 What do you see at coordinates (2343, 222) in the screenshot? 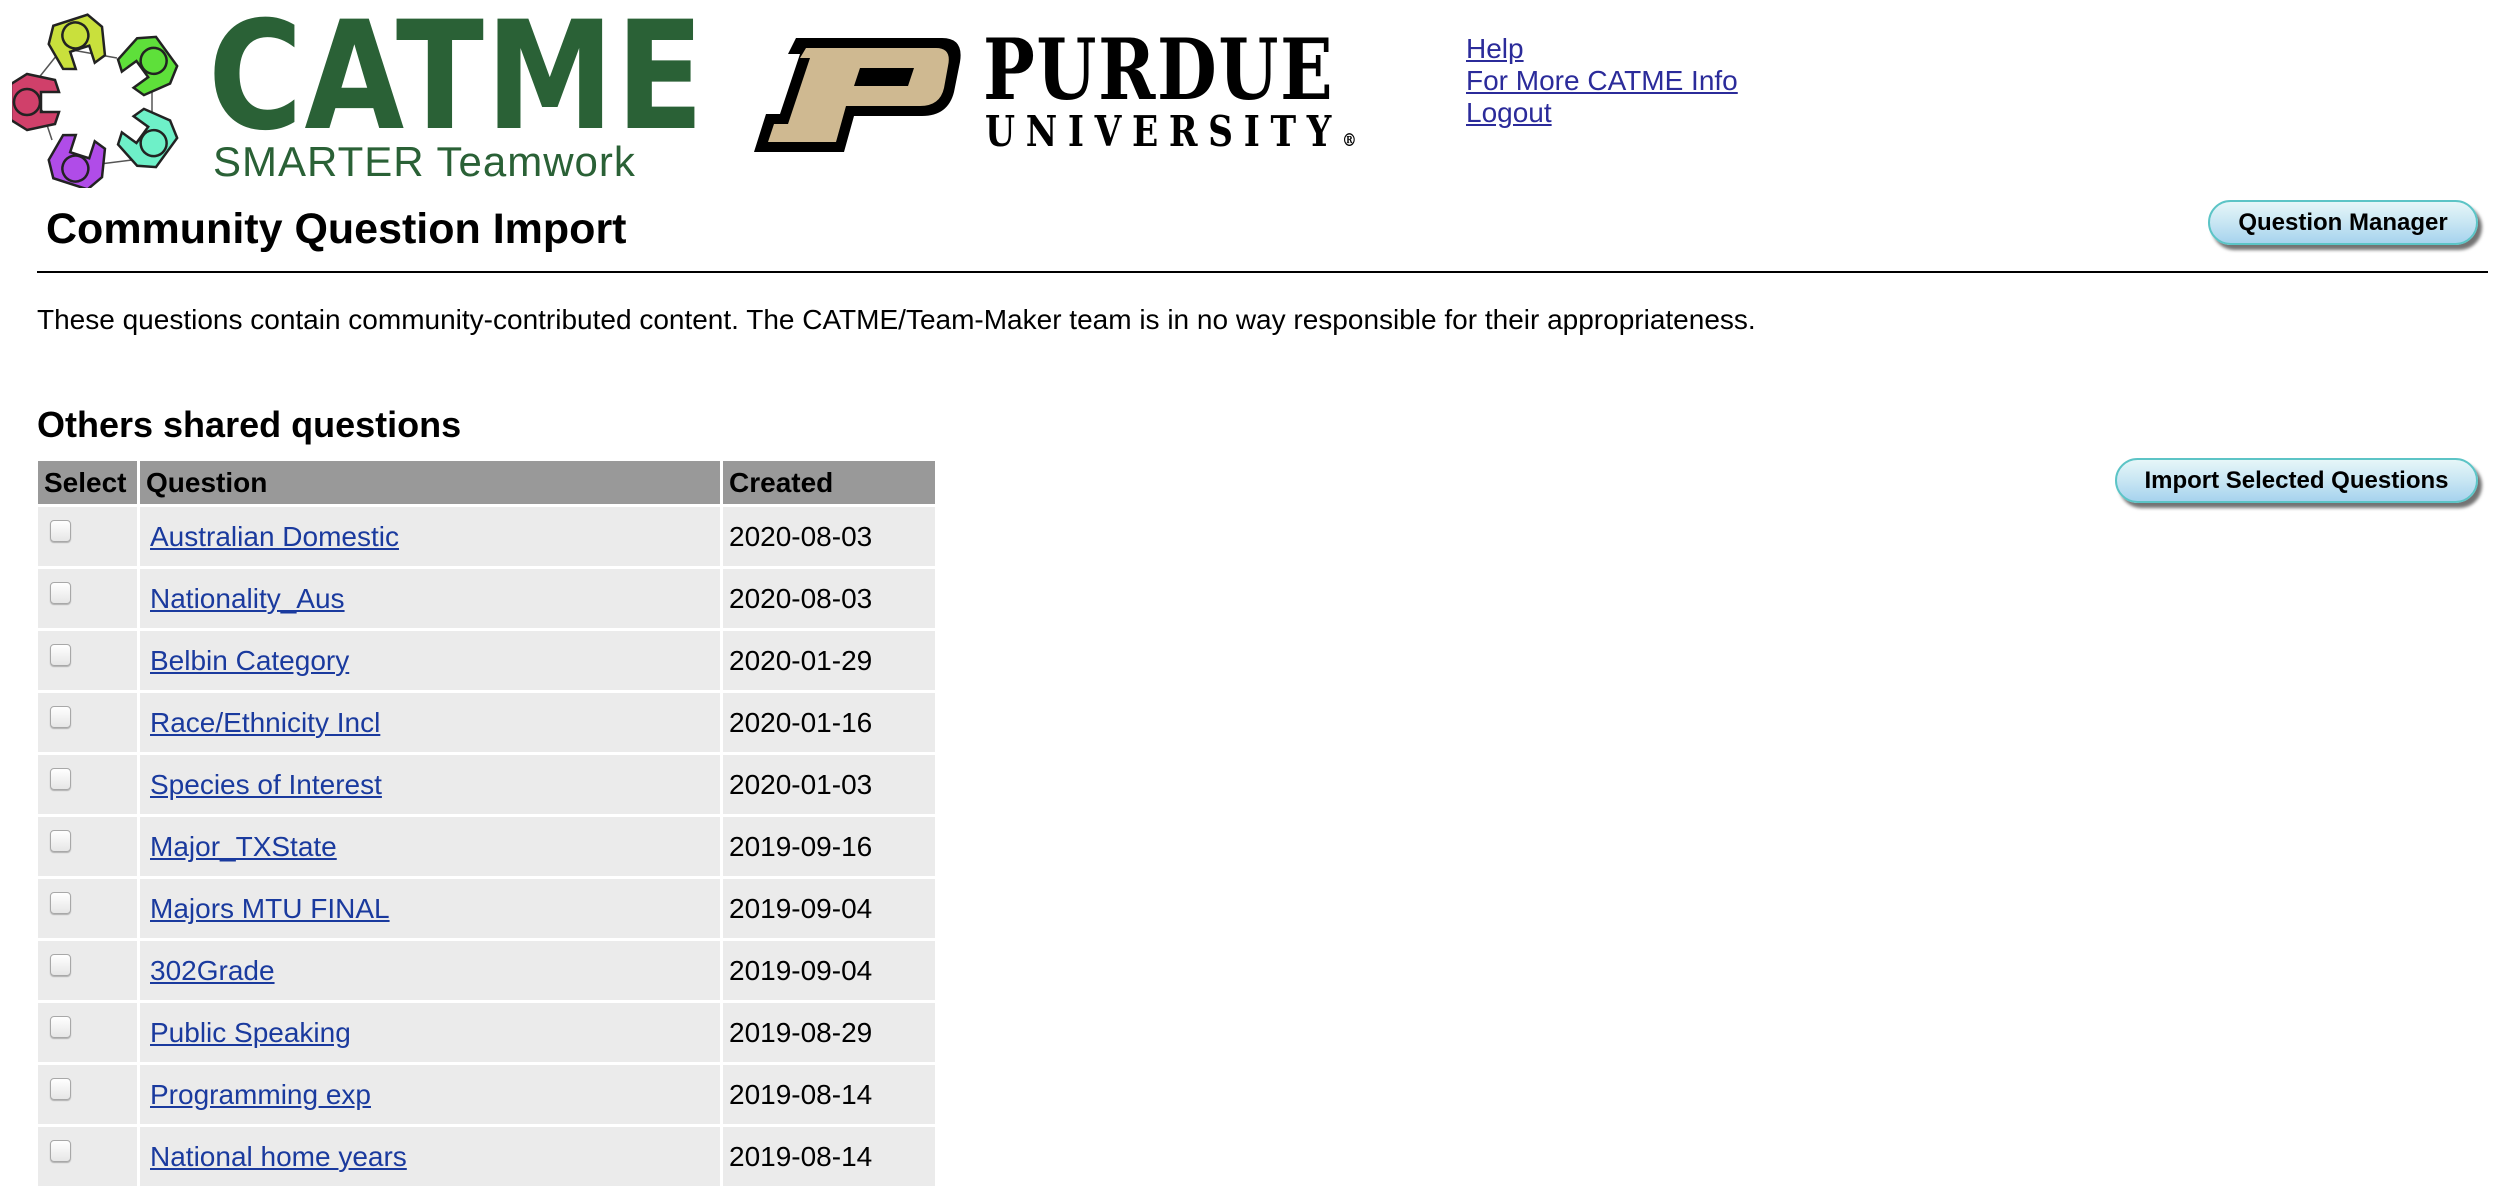
I see `question-manager-button: Question Manager` at bounding box center [2343, 222].